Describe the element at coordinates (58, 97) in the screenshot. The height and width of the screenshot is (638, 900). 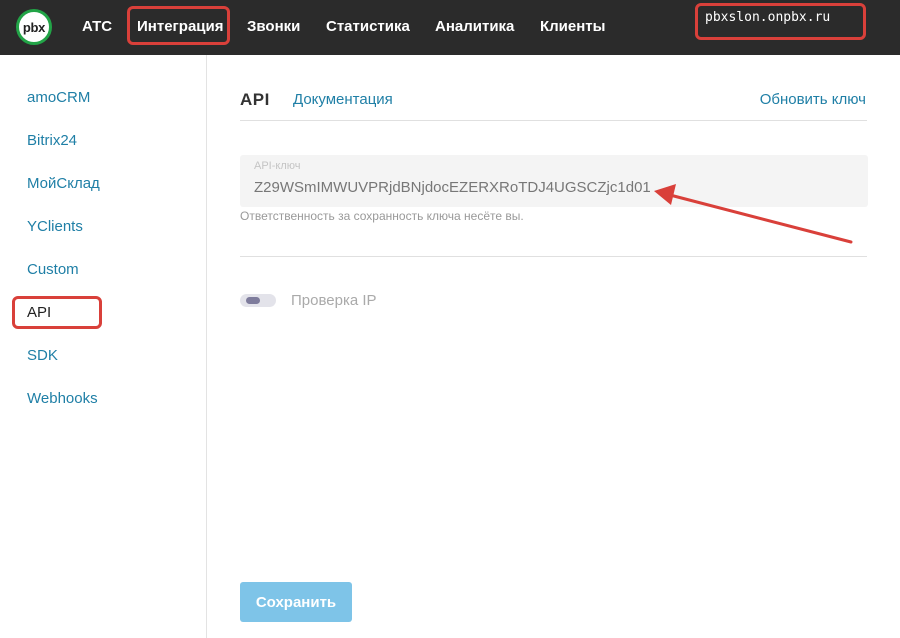
I see `sidebar-item-amocrm: amoCRM` at that location.